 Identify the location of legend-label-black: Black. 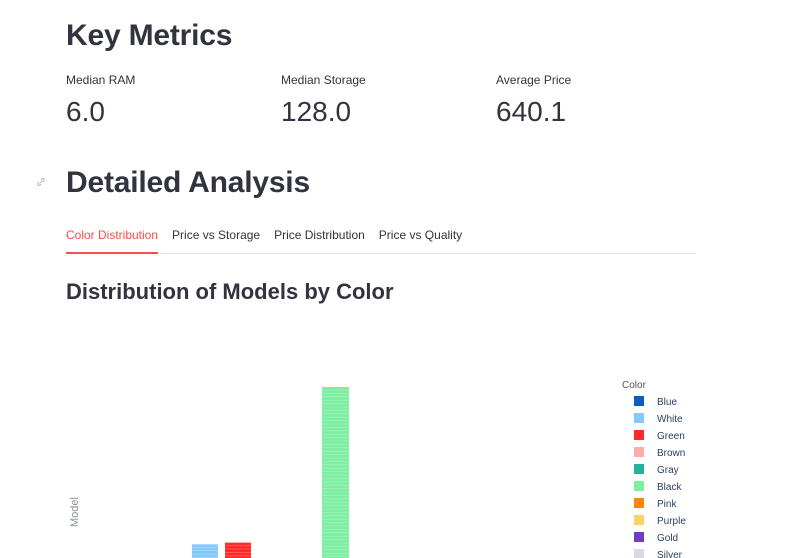
(669, 487).